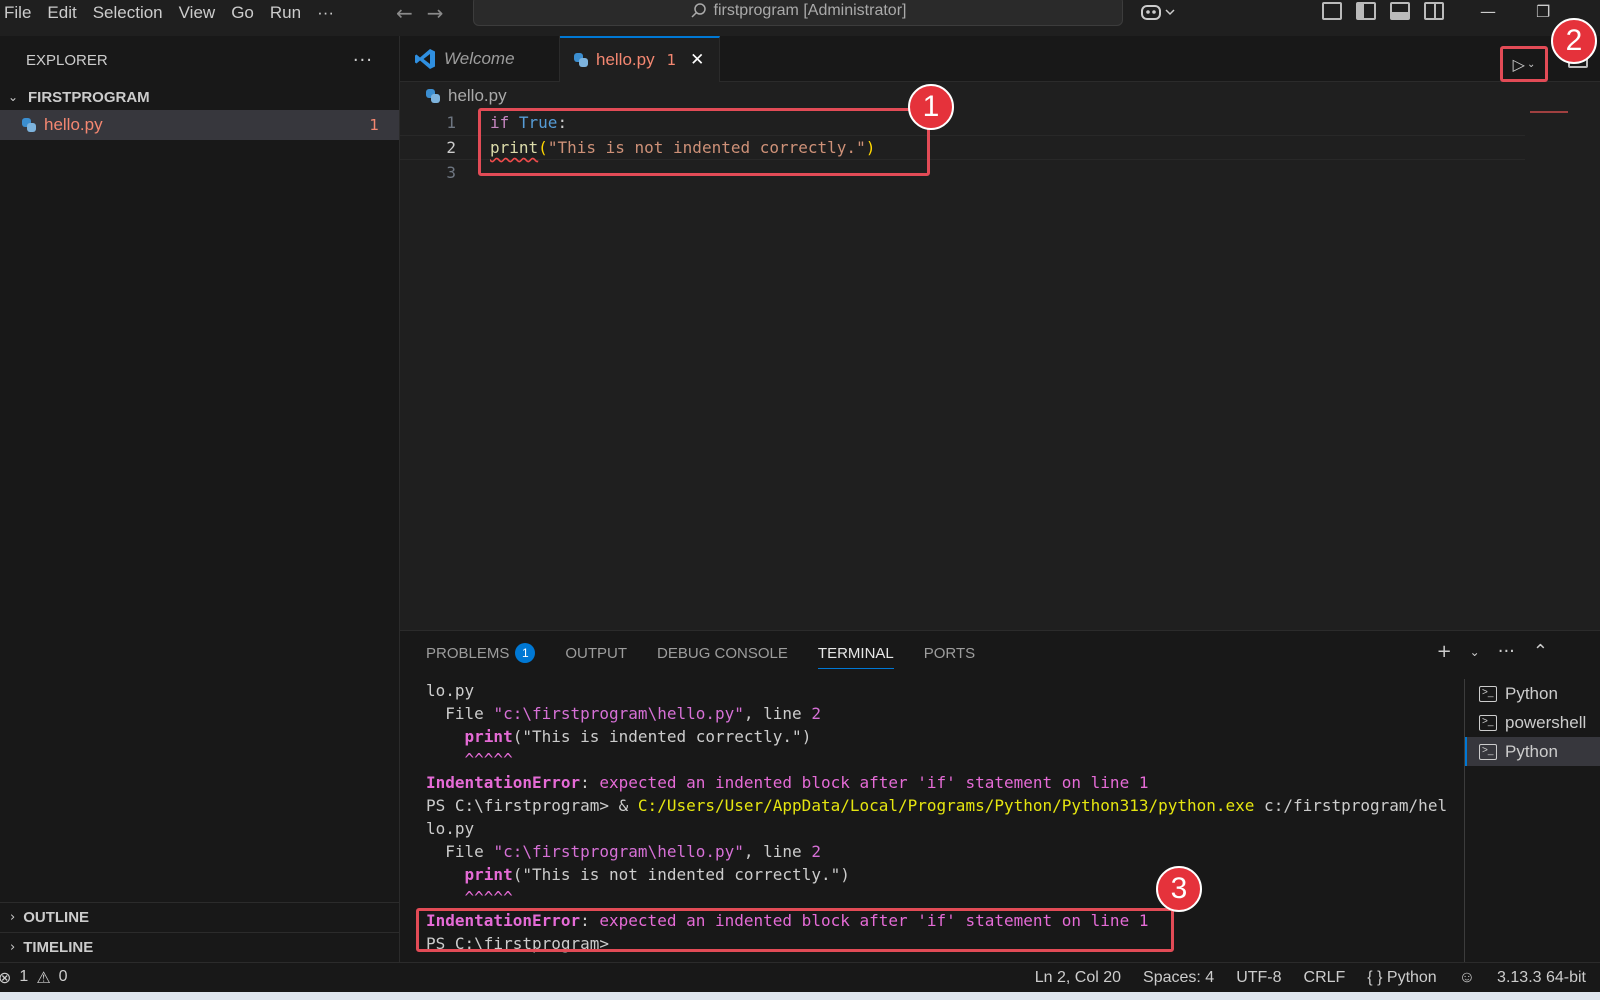  I want to click on menu-run: Run, so click(285, 13).